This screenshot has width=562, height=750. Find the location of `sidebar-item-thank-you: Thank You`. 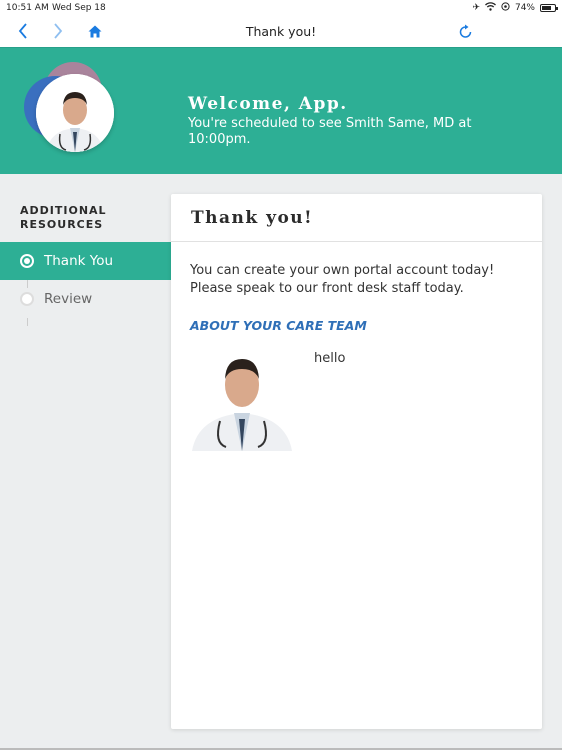

sidebar-item-thank-you: Thank You is located at coordinates (85, 261).